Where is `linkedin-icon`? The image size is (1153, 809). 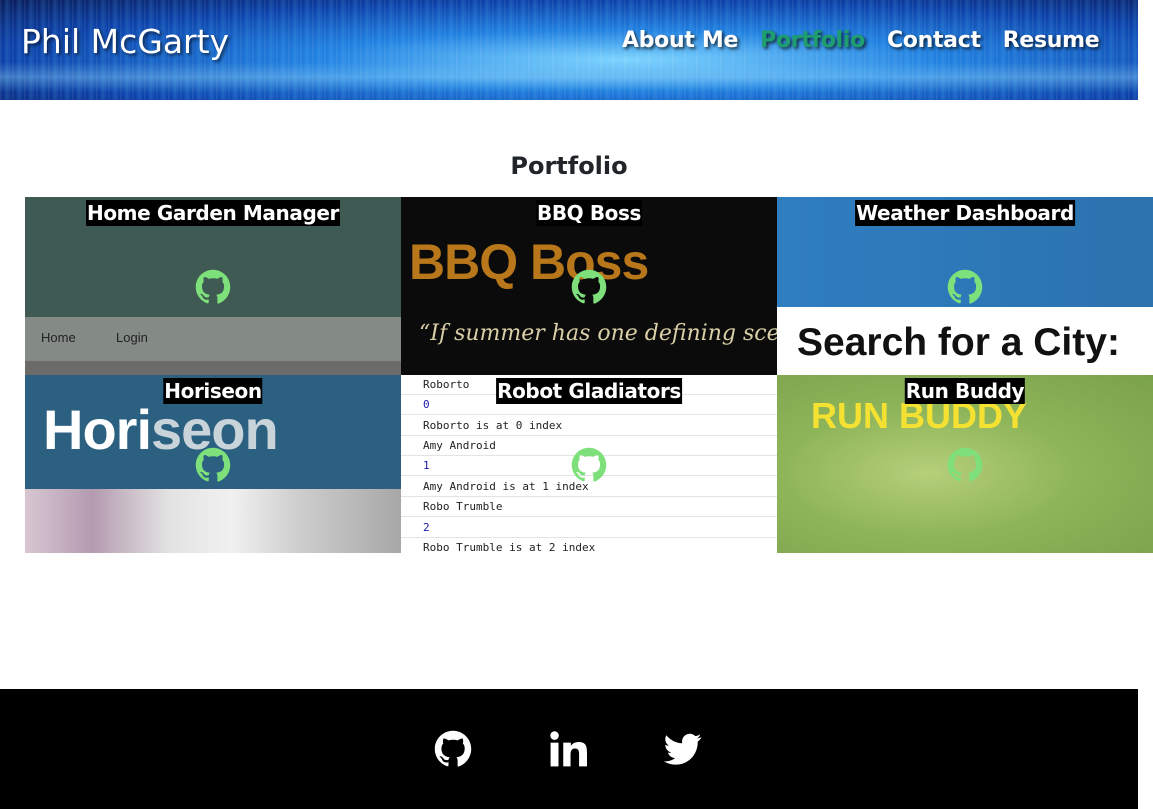 linkedin-icon is located at coordinates (568, 749).